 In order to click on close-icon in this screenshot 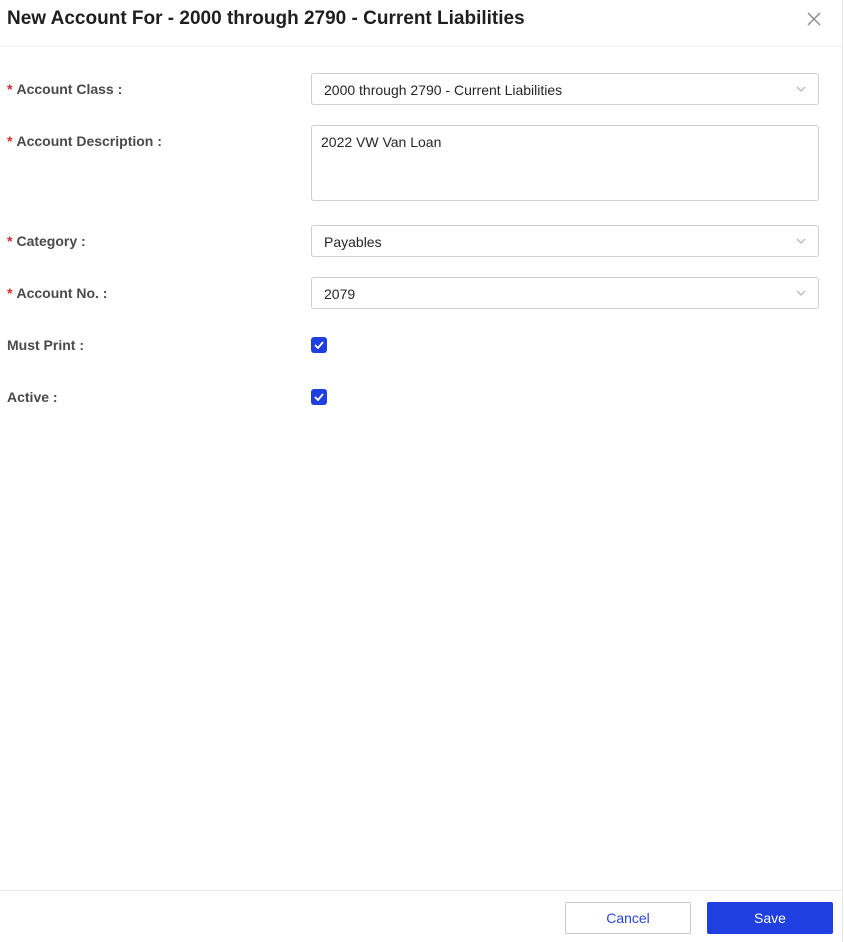, I will do `click(814, 19)`.